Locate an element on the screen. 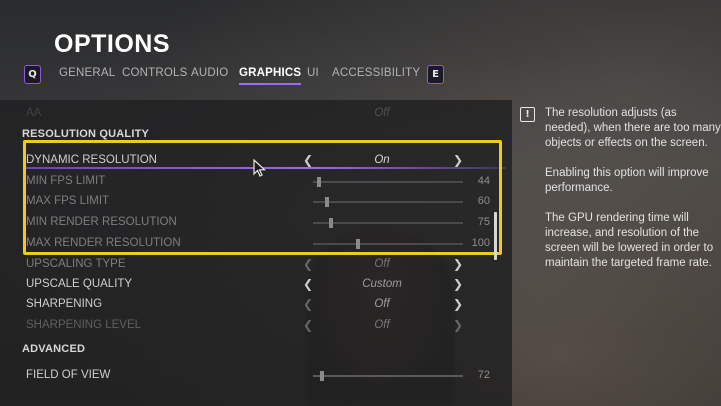  setting-value: 72 is located at coordinates (483, 375).